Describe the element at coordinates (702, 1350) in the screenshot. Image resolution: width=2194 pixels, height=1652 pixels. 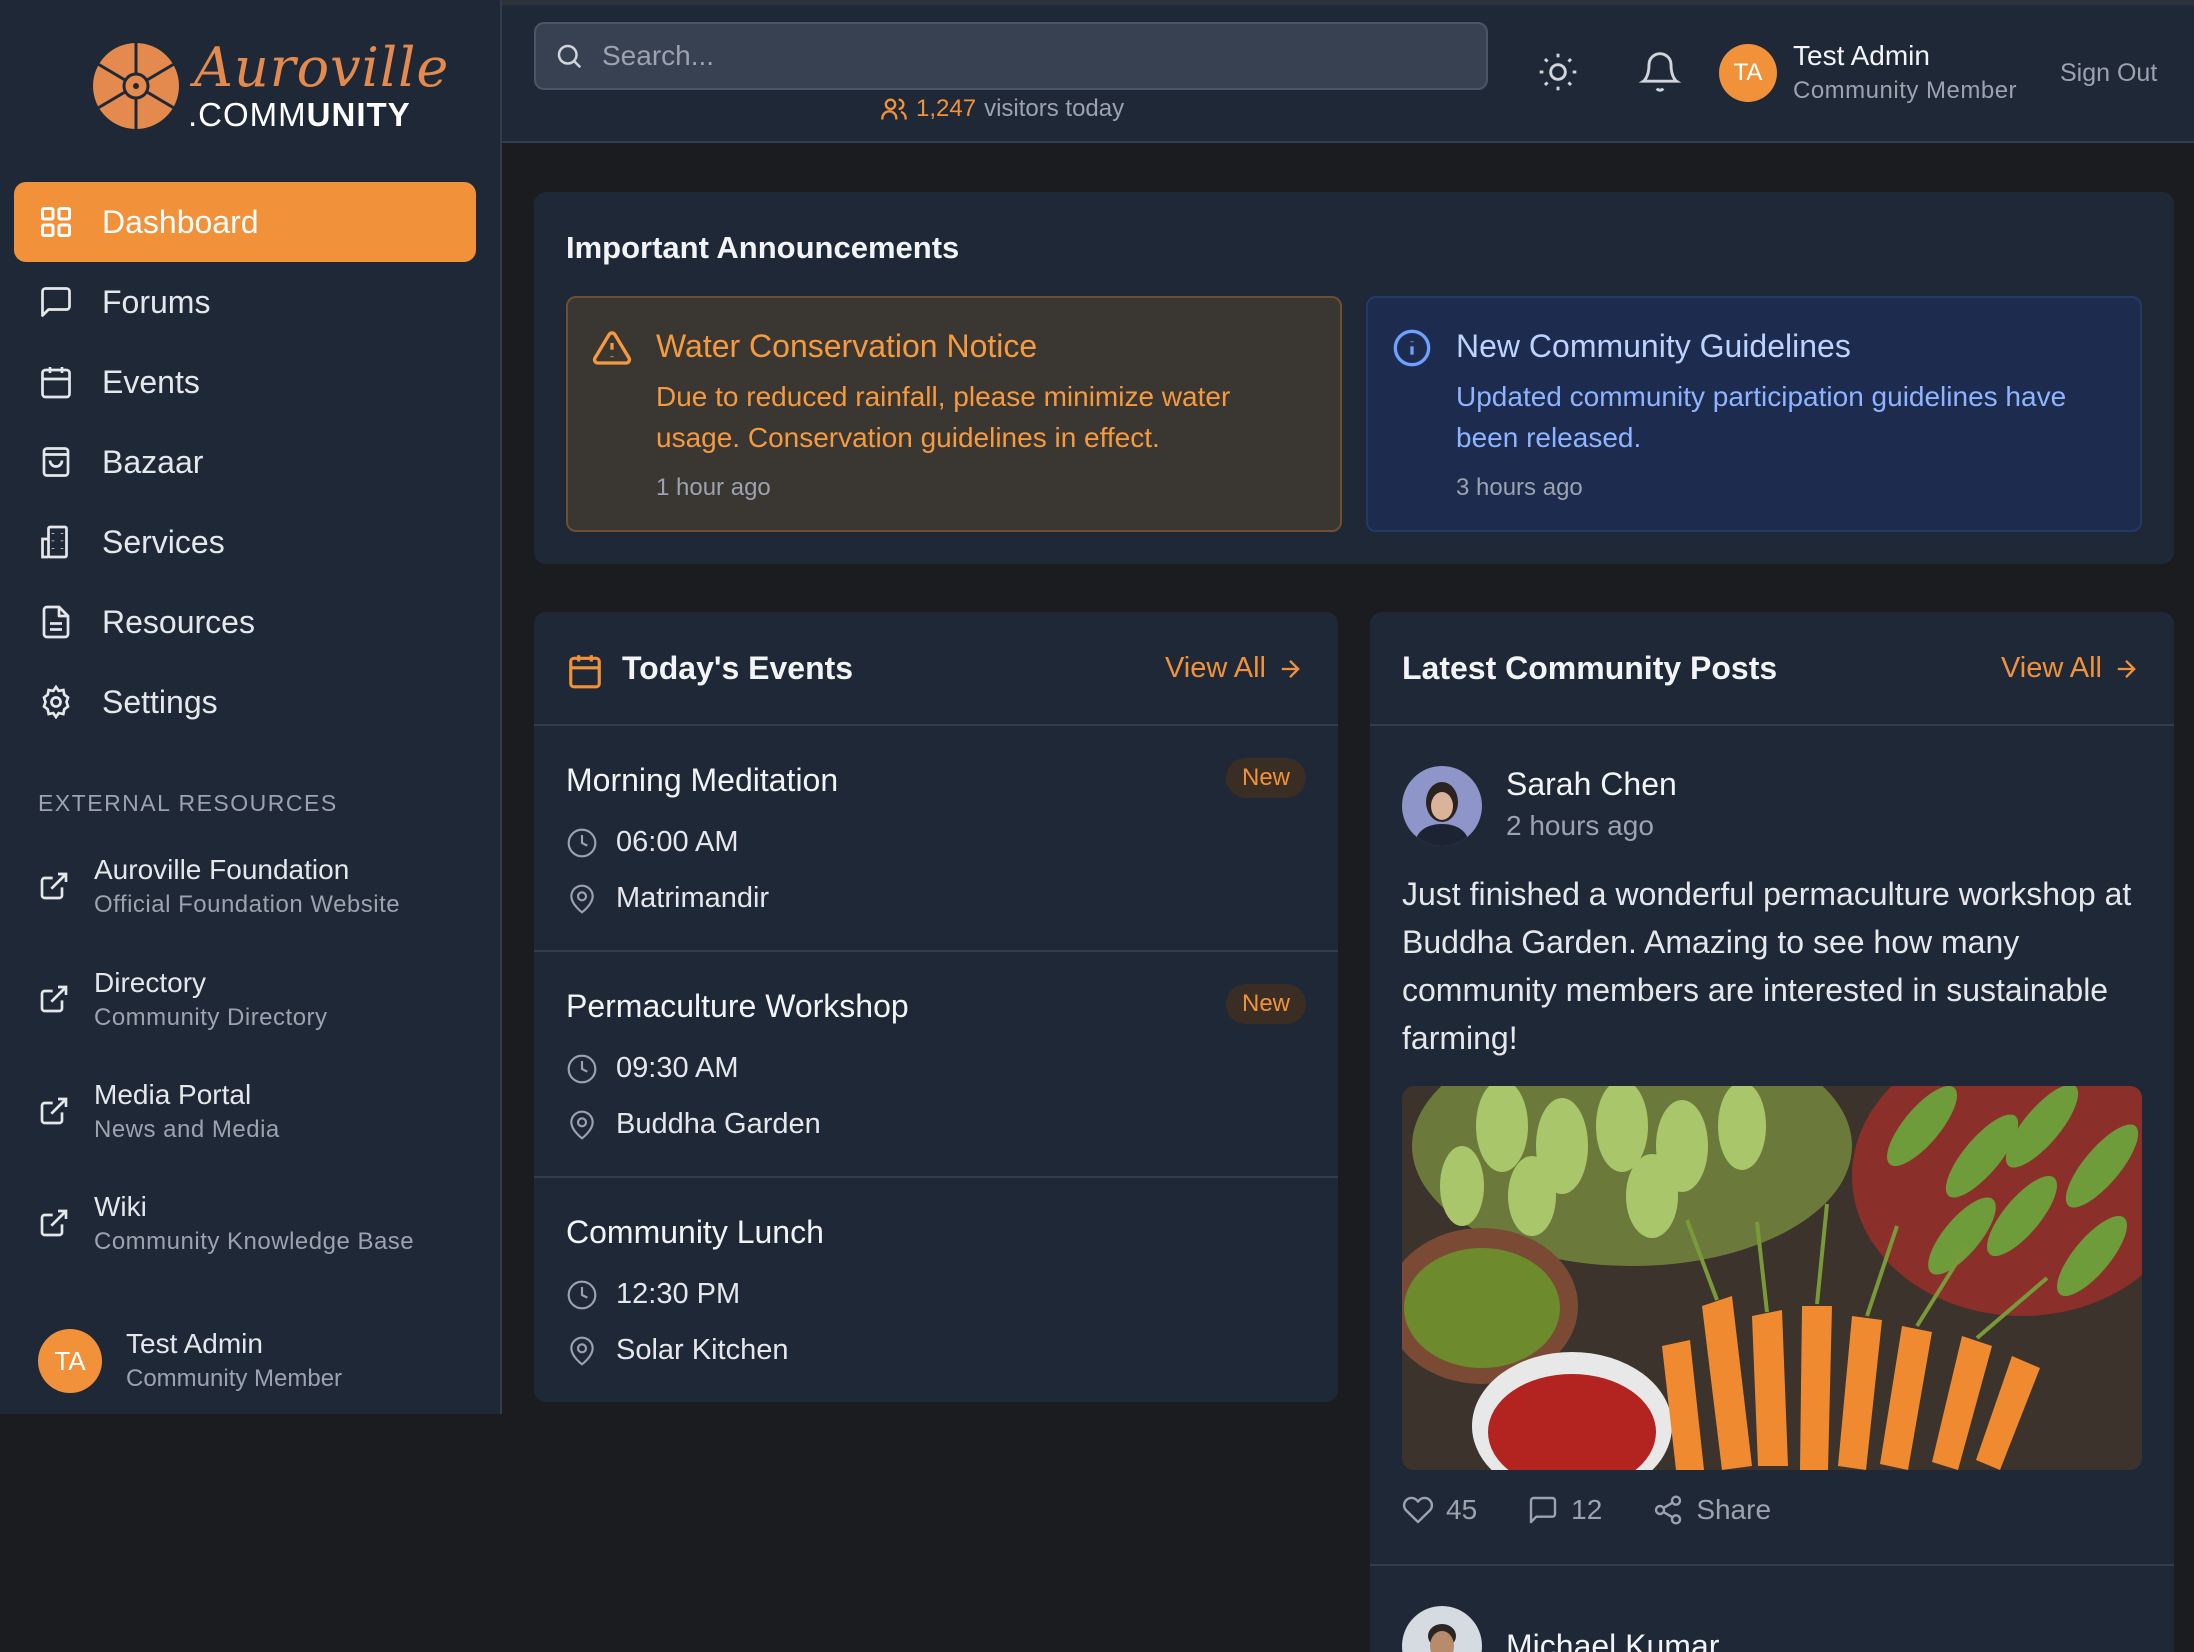
I see `event-location: Solar Kitchen` at that location.